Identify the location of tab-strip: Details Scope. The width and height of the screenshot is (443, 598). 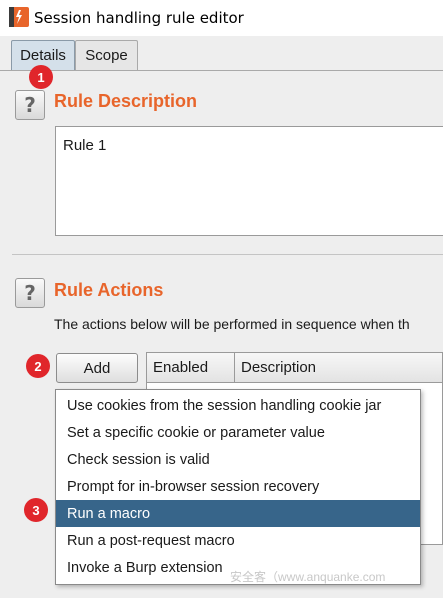
(221, 53).